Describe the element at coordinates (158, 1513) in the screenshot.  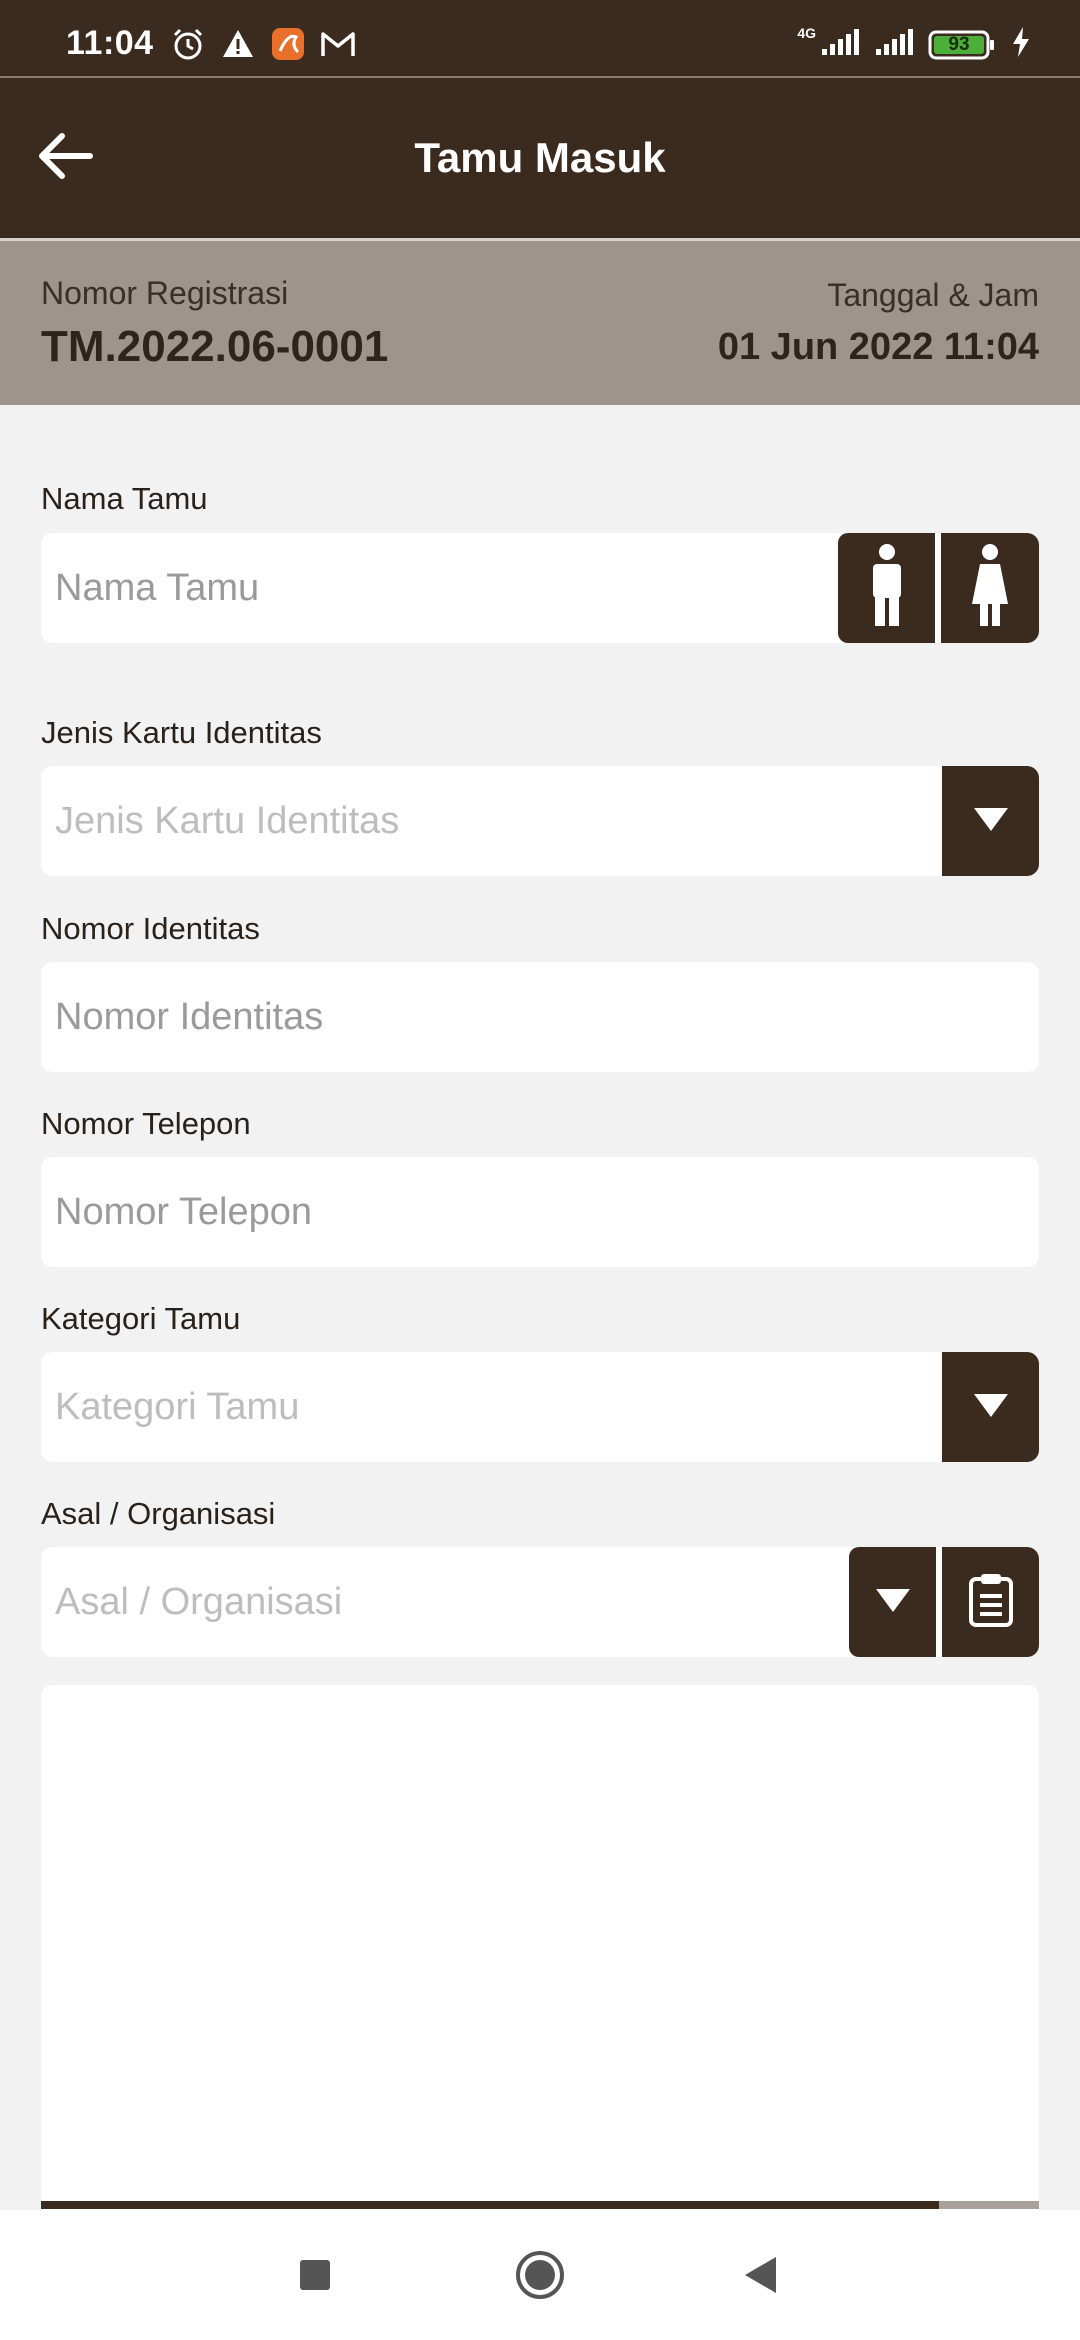
I see `origin-label: Asal / Organisasi` at that location.